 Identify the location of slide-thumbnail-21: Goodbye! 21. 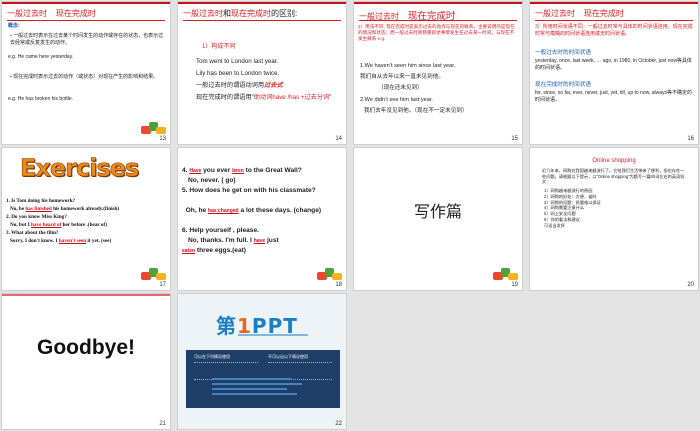
(86, 361).